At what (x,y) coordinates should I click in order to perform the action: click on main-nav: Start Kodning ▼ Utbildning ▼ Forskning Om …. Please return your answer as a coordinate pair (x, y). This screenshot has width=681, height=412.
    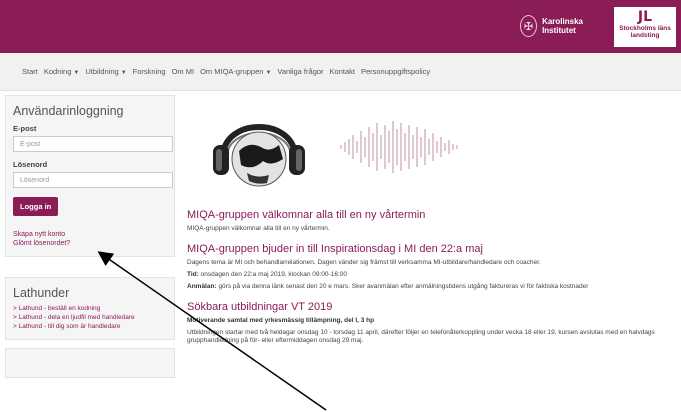
    Looking at the image, I should click on (340, 72).